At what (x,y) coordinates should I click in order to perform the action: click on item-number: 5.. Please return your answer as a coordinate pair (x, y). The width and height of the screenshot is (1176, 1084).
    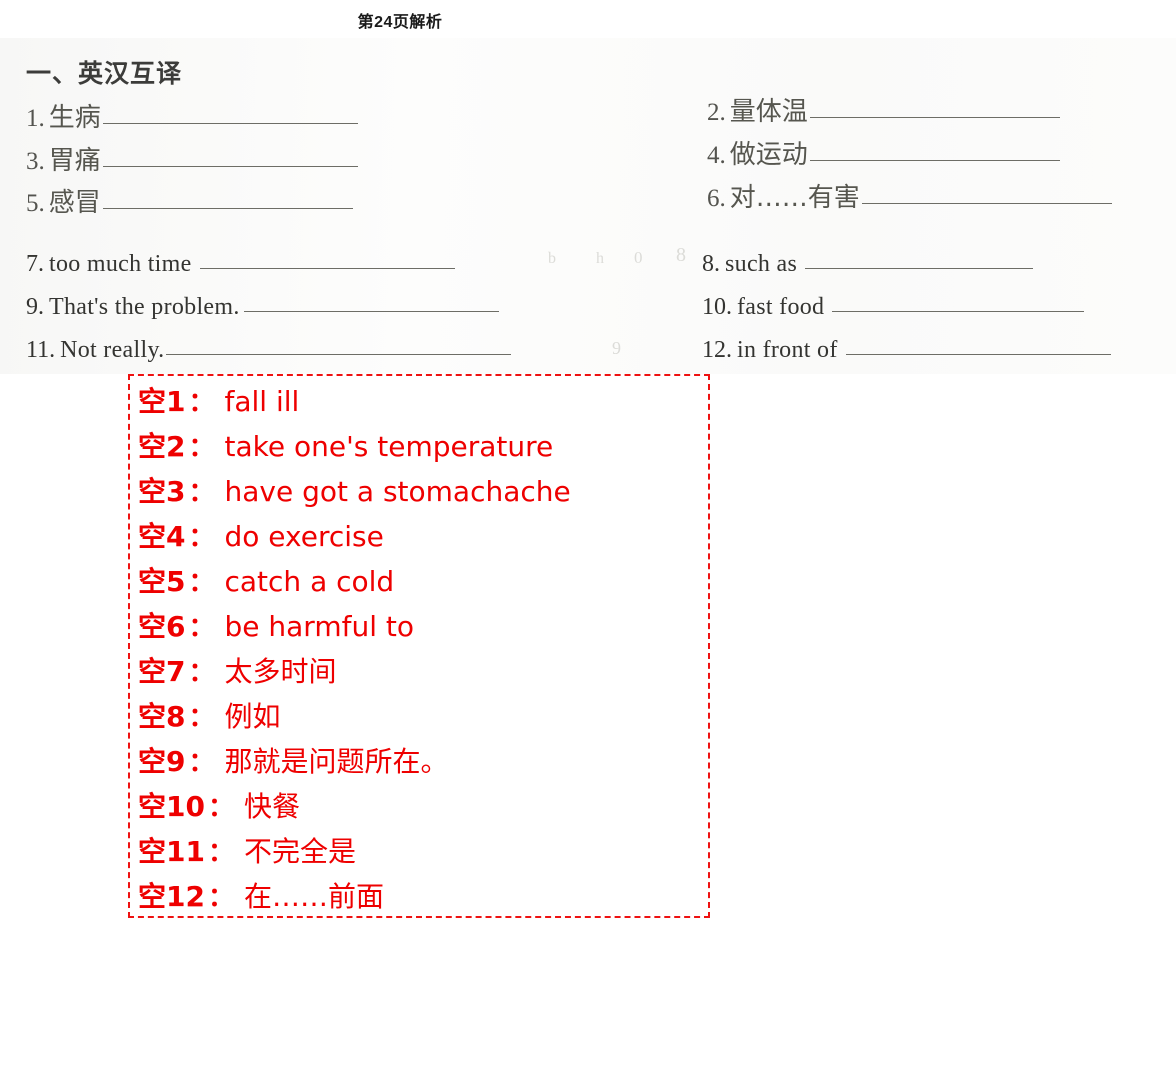
    Looking at the image, I should click on (35, 203).